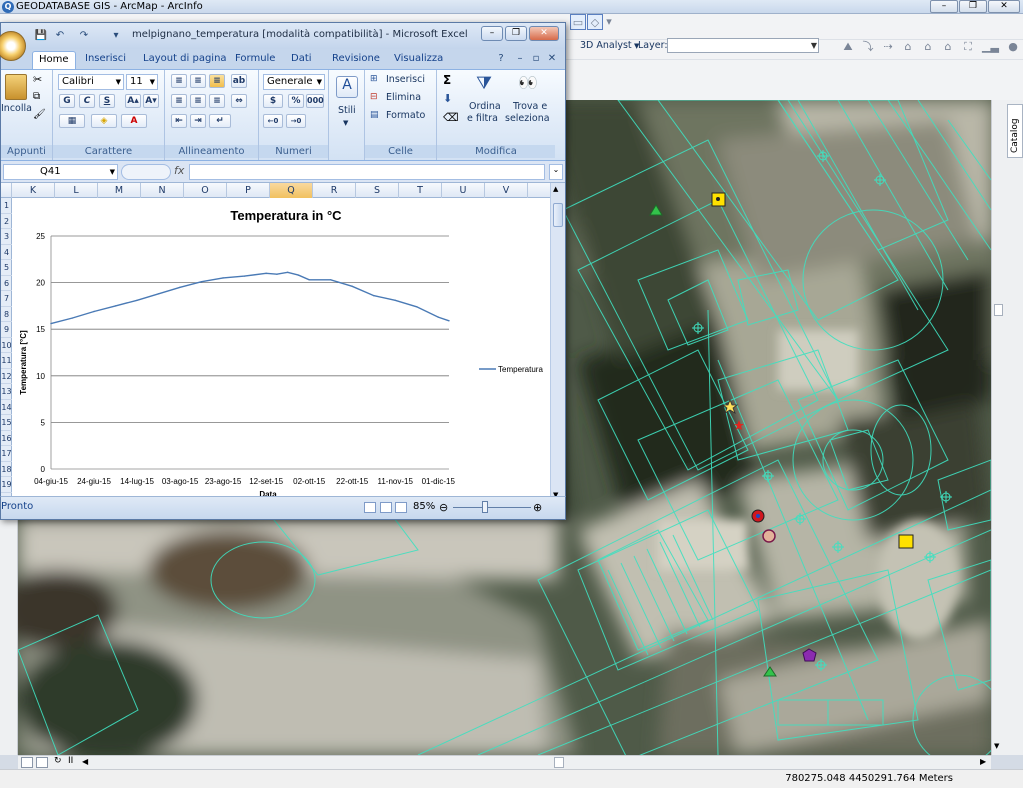 The width and height of the screenshot is (1023, 788). What do you see at coordinates (501, 59) in the screenshot?
I see `help-icon: ?` at bounding box center [501, 59].